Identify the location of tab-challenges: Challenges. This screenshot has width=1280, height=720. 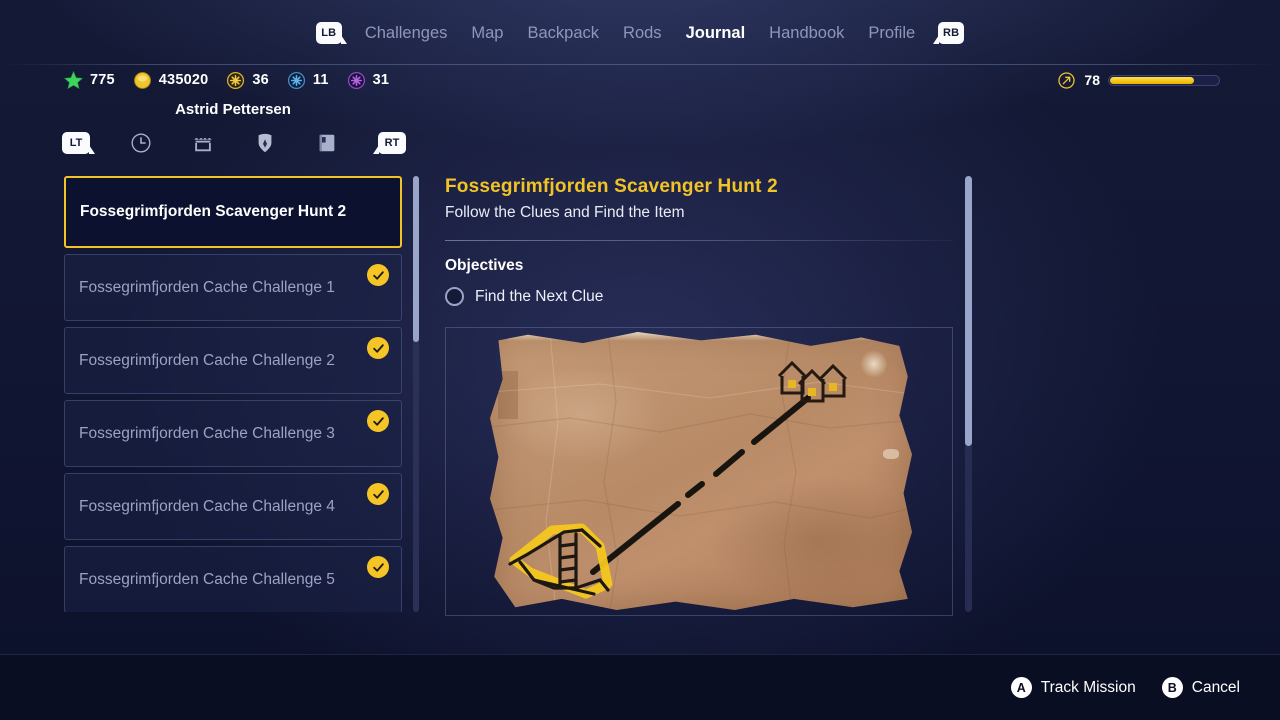
(406, 33).